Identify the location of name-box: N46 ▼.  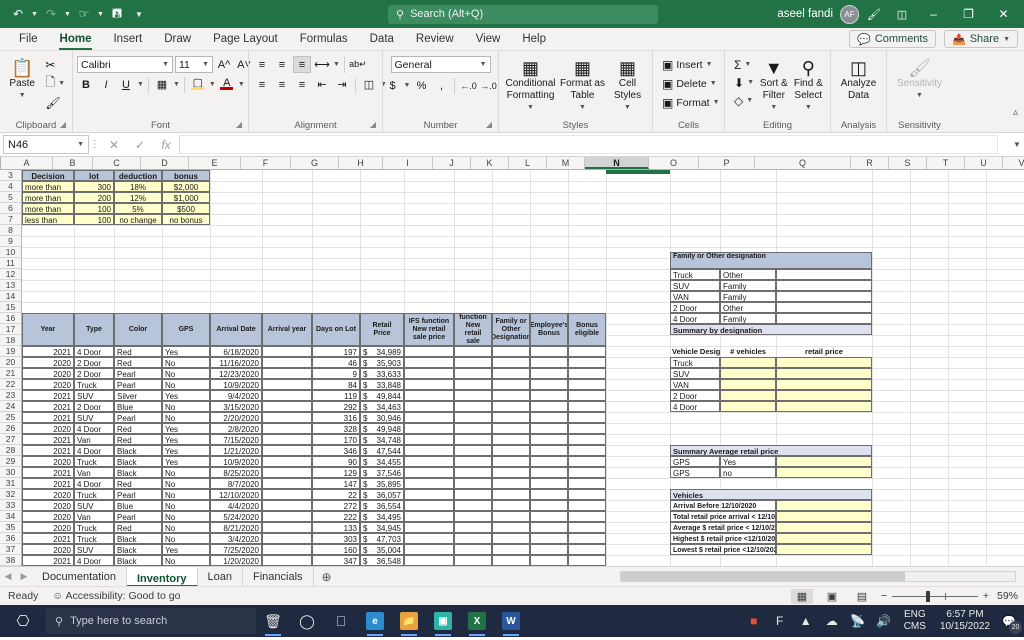
(46, 144).